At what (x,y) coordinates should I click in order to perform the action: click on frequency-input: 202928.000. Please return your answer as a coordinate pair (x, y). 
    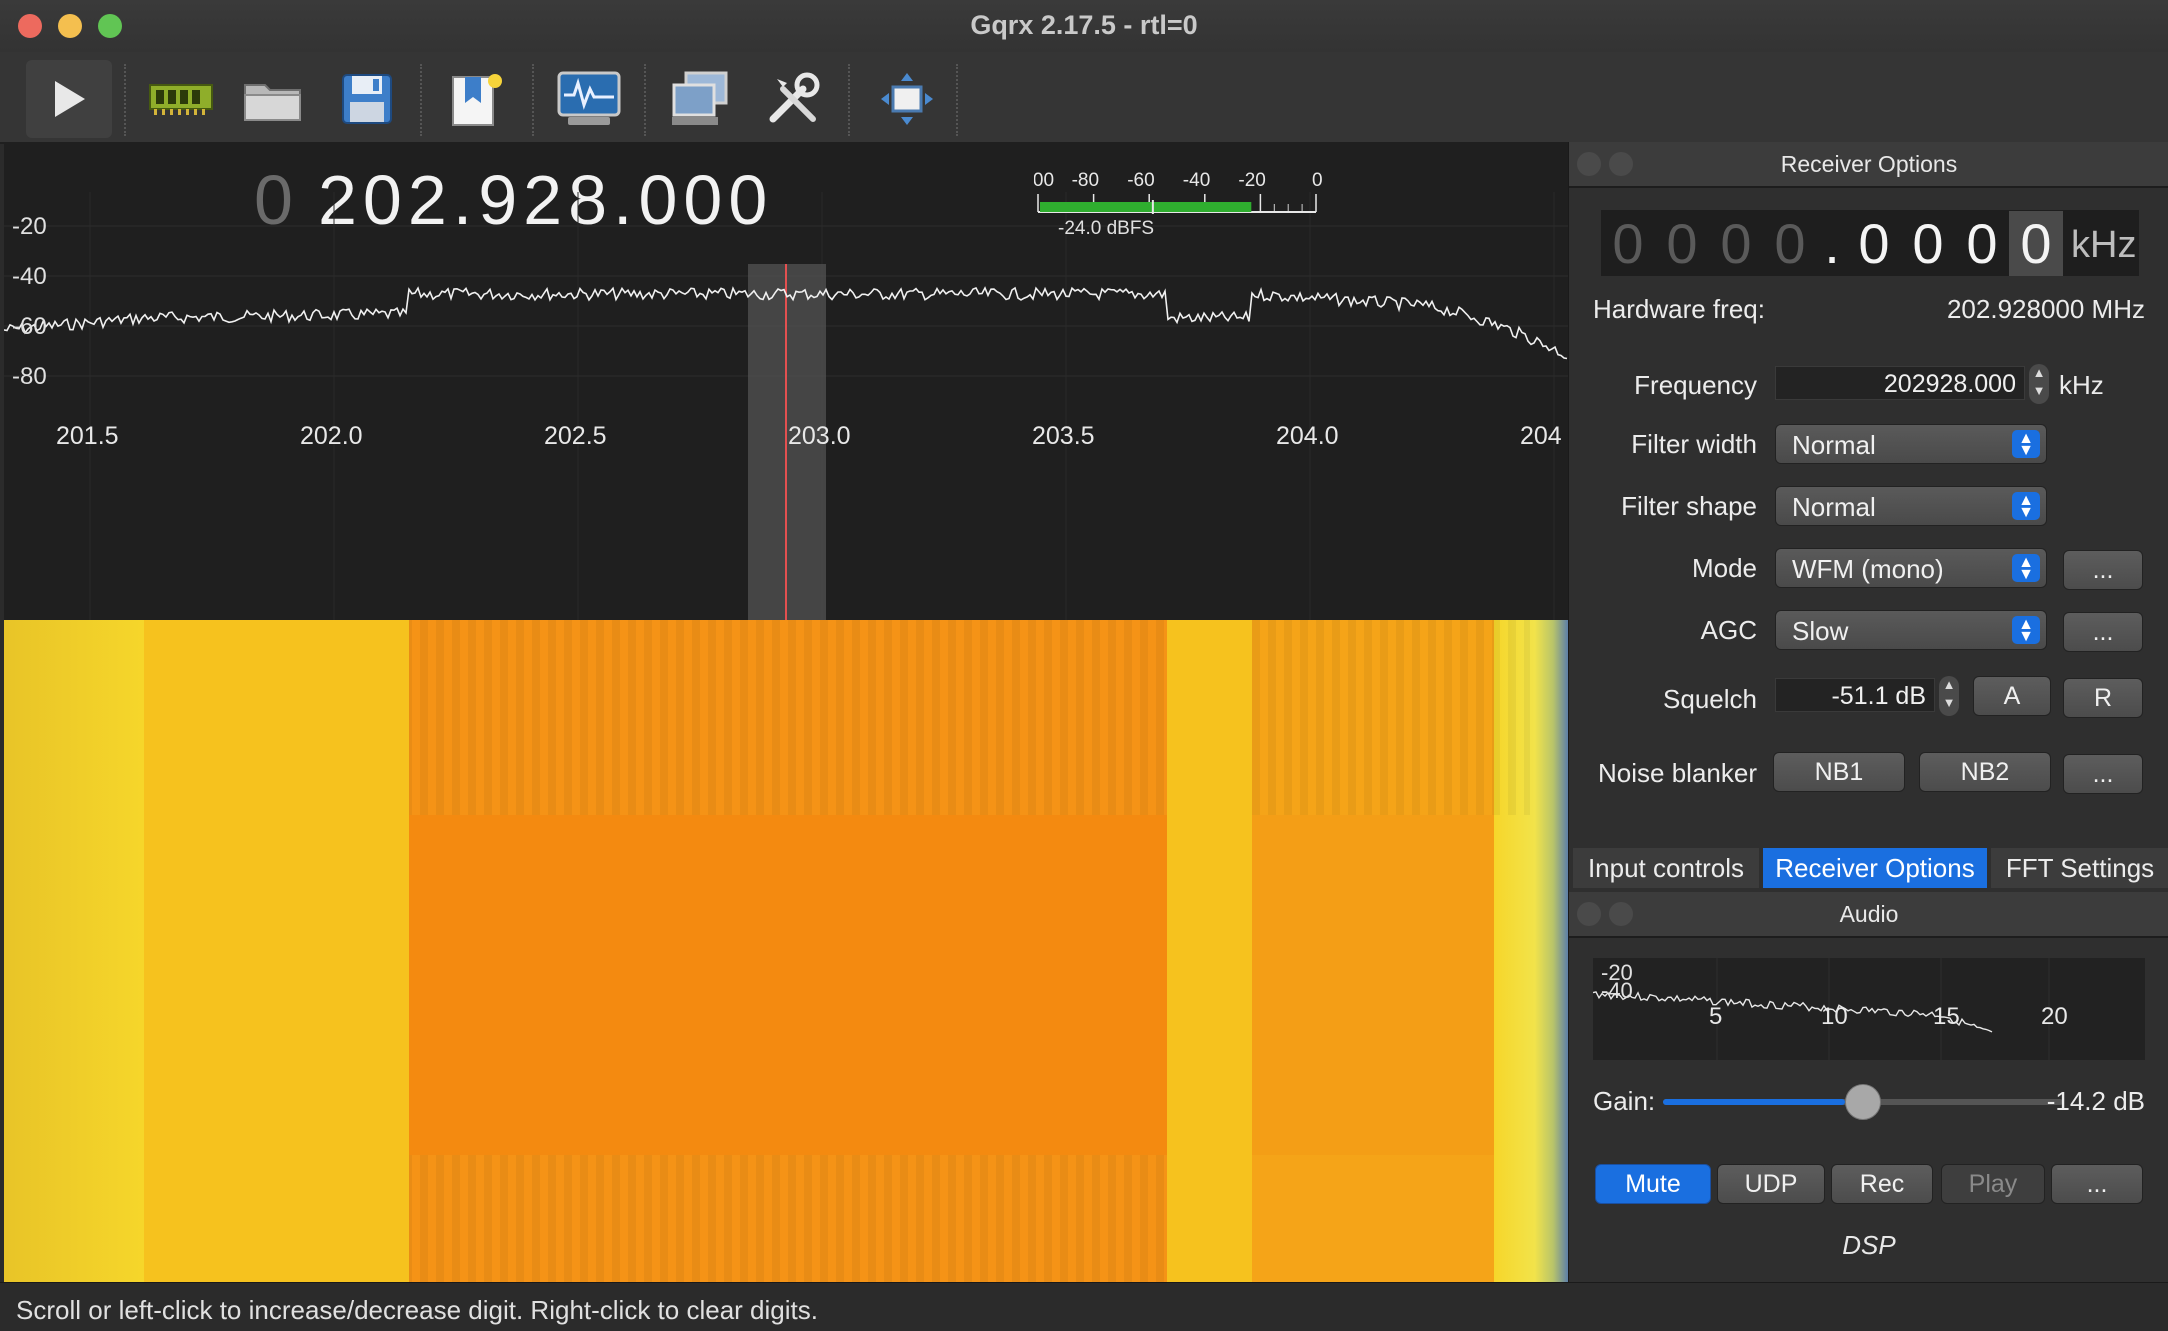
    Looking at the image, I should click on (1900, 383).